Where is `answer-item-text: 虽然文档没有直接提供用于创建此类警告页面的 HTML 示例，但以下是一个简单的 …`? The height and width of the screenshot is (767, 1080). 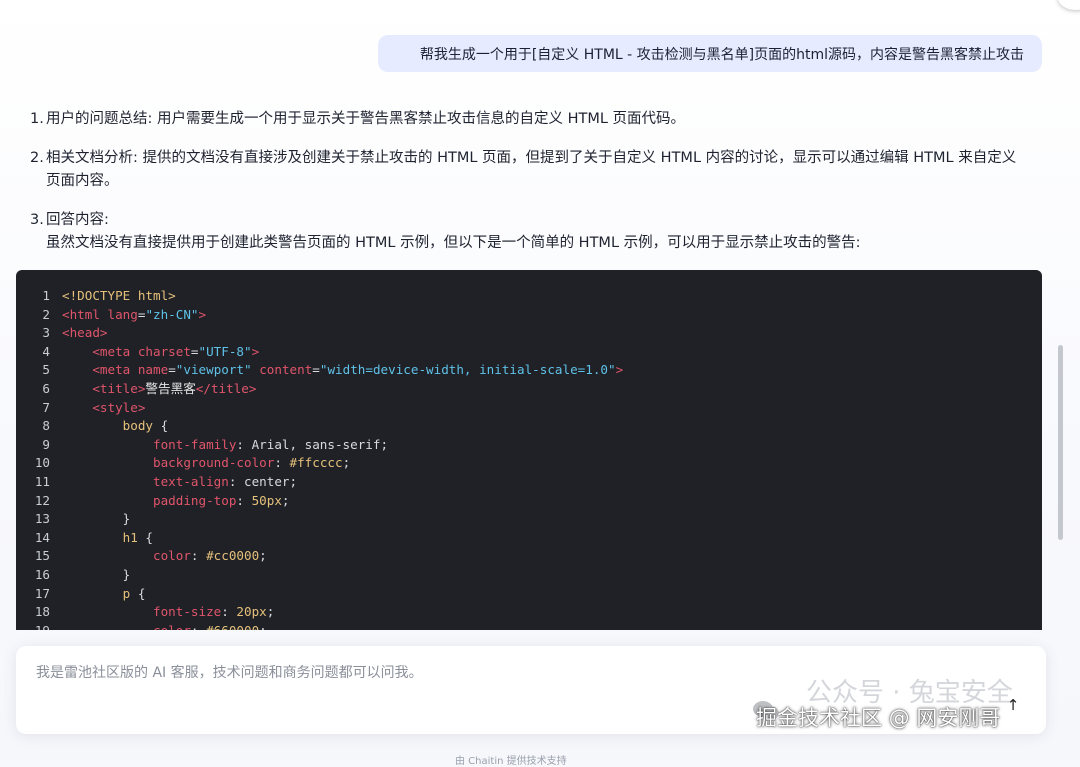 answer-item-text: 虽然文档没有直接提供用于创建此类警告页面的 HTML 示例，但以下是一个简单的 … is located at coordinates (453, 243).